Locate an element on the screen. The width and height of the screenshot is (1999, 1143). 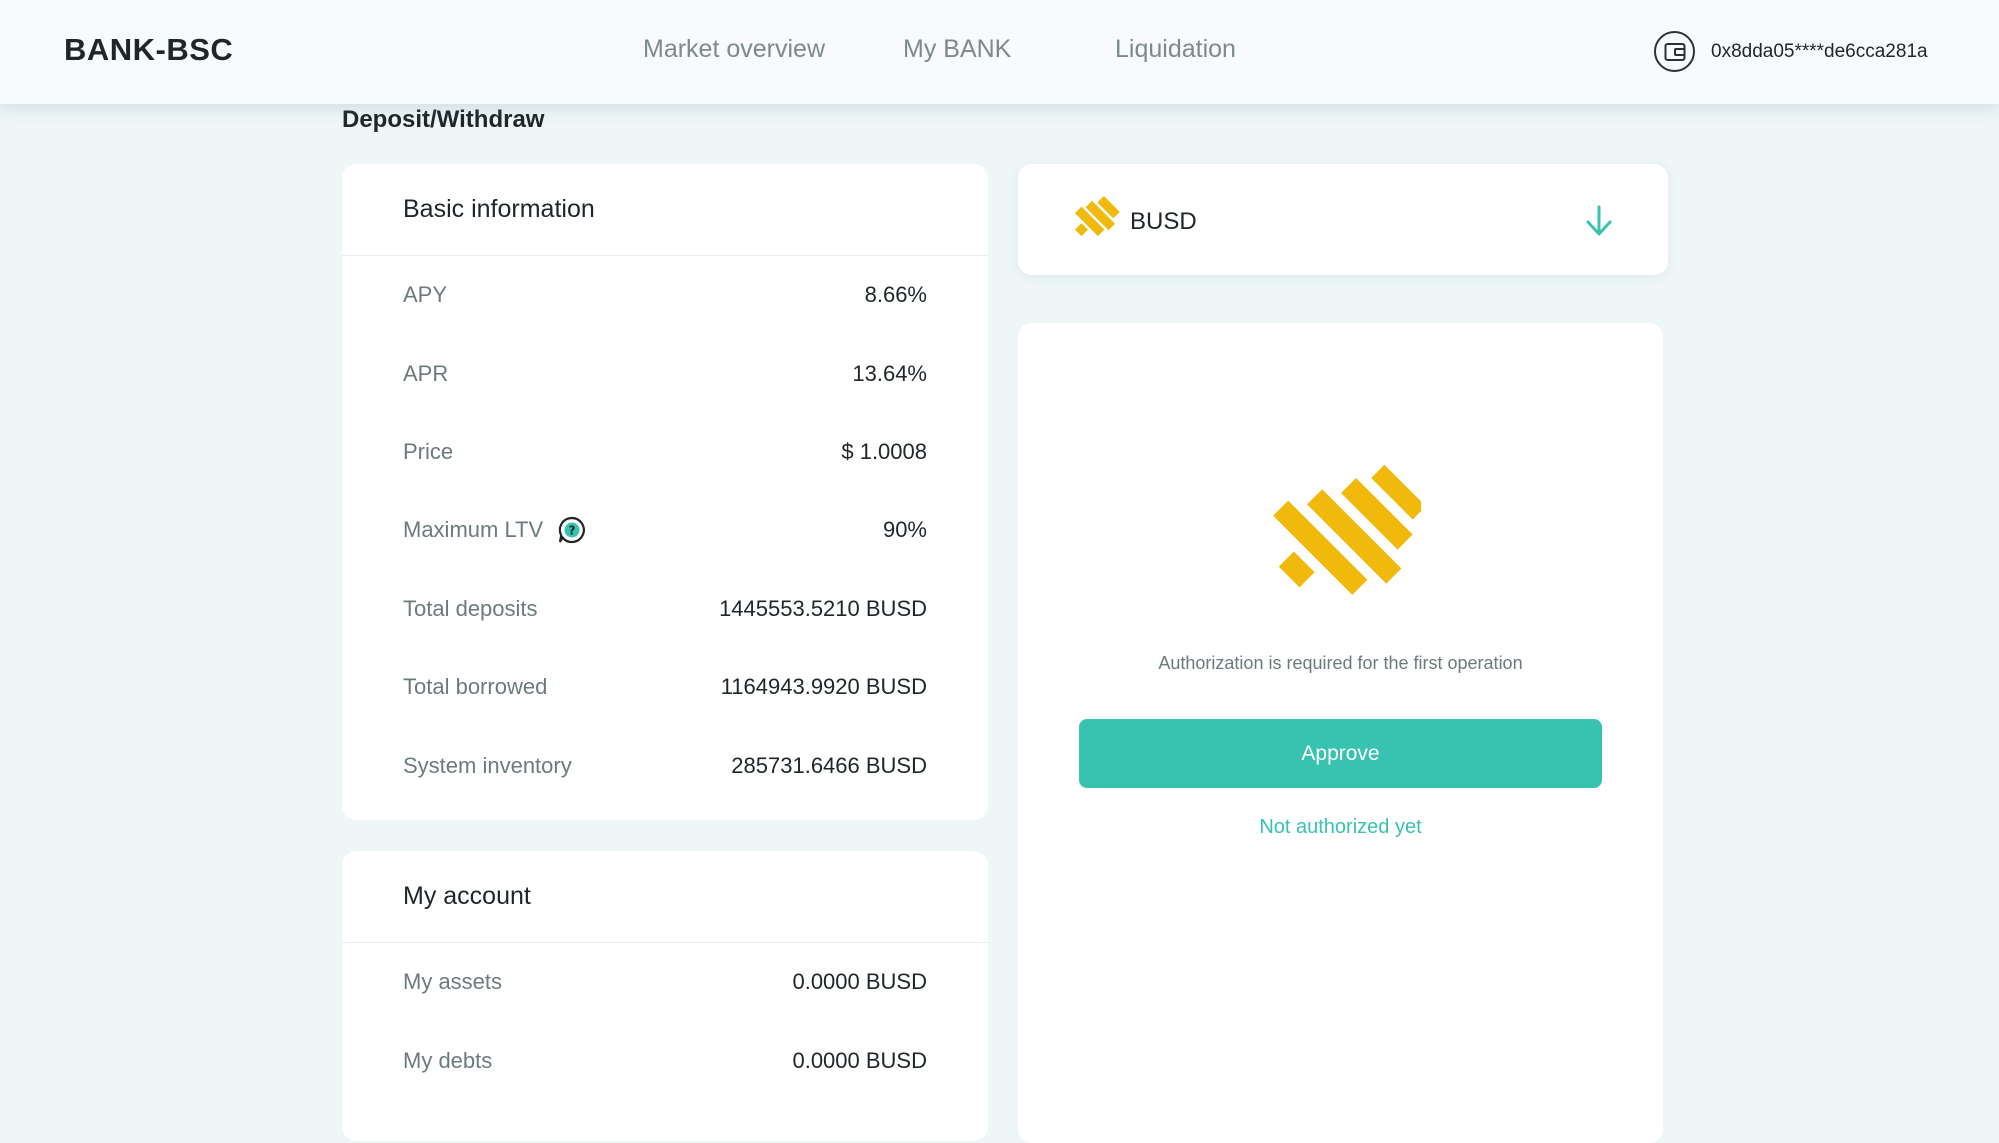
info-row-system-inventory: System inventory 285731.6466 BUSD is located at coordinates (665, 765).